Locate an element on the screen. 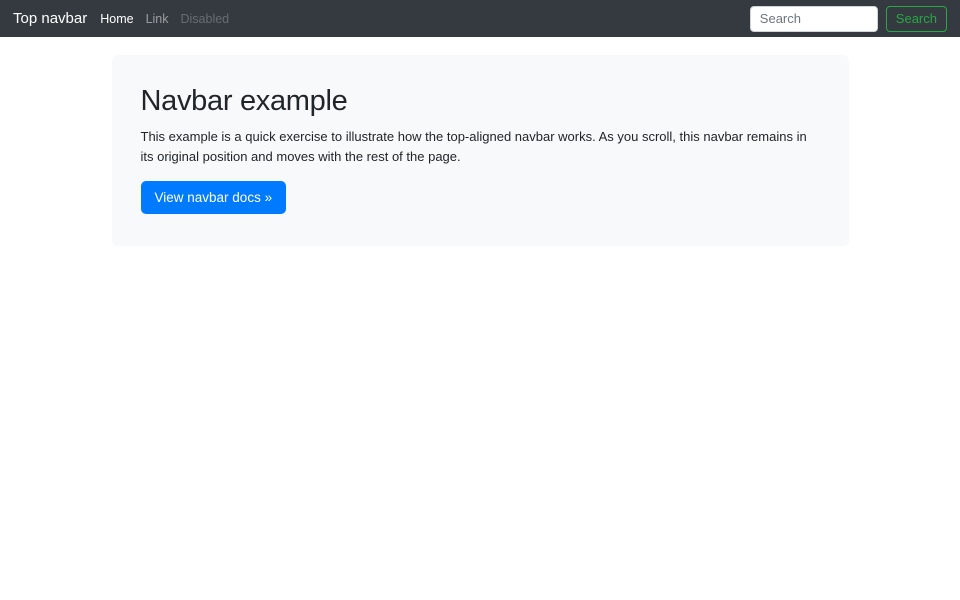 Image resolution: width=960 pixels, height=600 pixels. navbar-brand: Top navbar is located at coordinates (50, 18).